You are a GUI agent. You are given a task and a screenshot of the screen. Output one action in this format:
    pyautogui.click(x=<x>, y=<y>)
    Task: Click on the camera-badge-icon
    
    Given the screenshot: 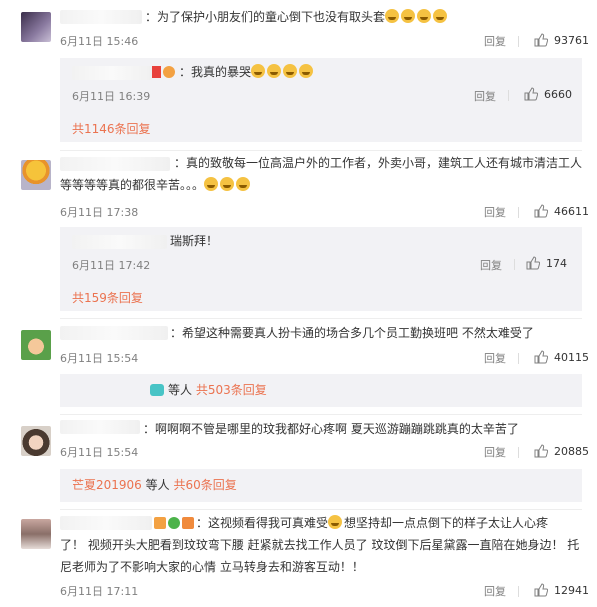 What is the action you would take?
    pyautogui.click(x=157, y=390)
    